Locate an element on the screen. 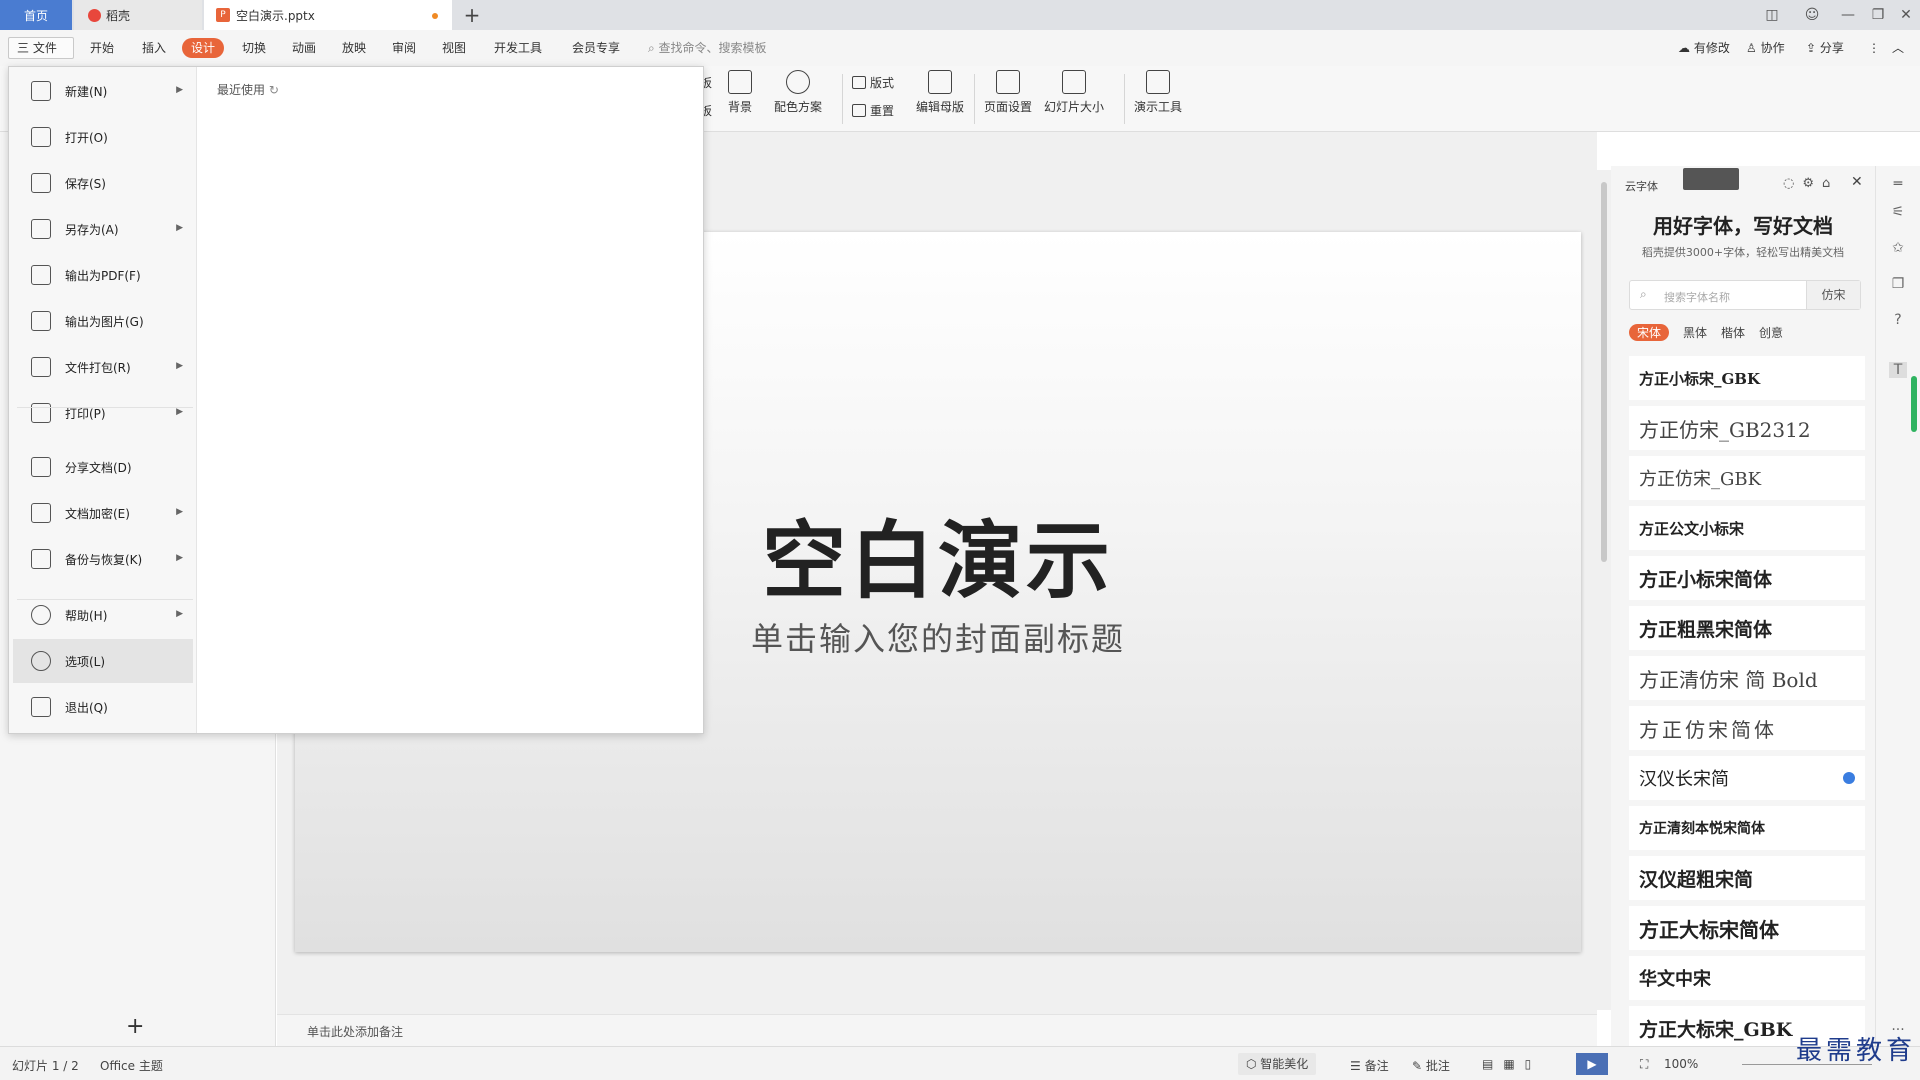  close-panel-icon: ✕ is located at coordinates (1857, 182).